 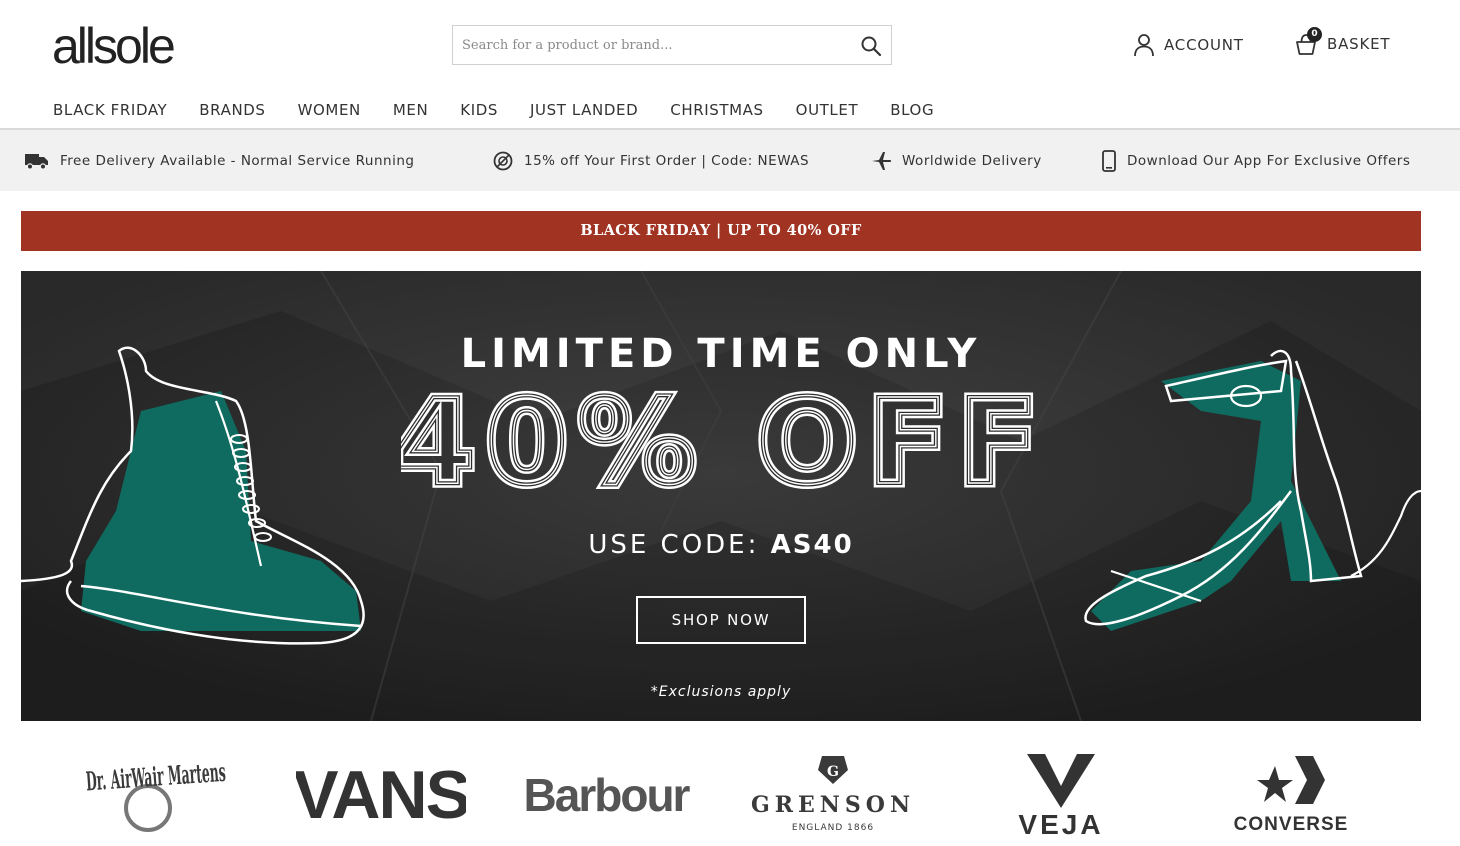 I want to click on svg-text: 40% OFF, so click(x=721, y=443).